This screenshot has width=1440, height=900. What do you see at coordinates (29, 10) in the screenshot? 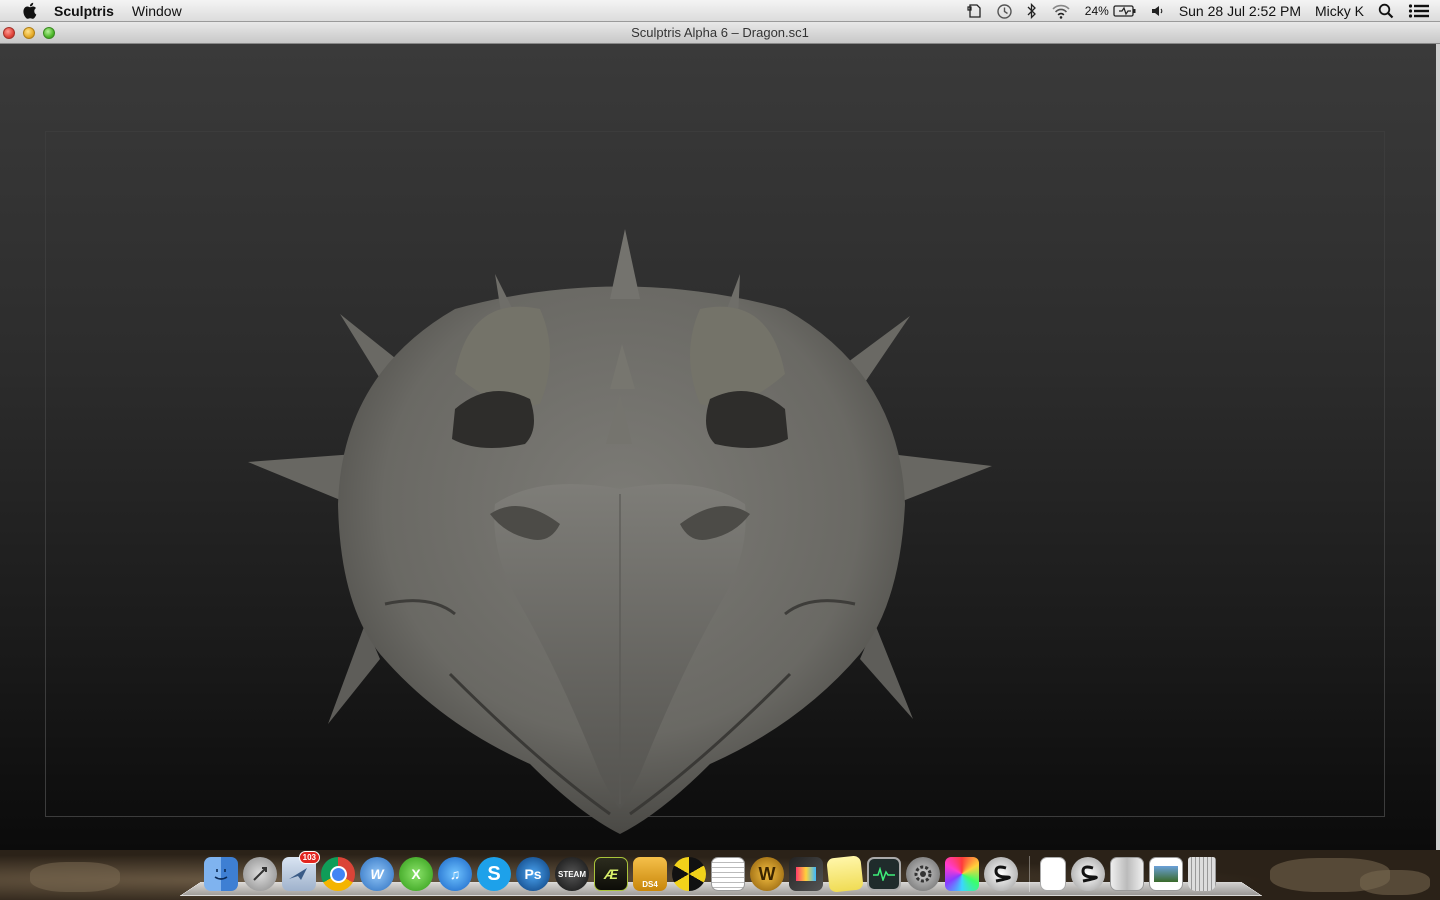
I see `apple-menu-icon` at bounding box center [29, 10].